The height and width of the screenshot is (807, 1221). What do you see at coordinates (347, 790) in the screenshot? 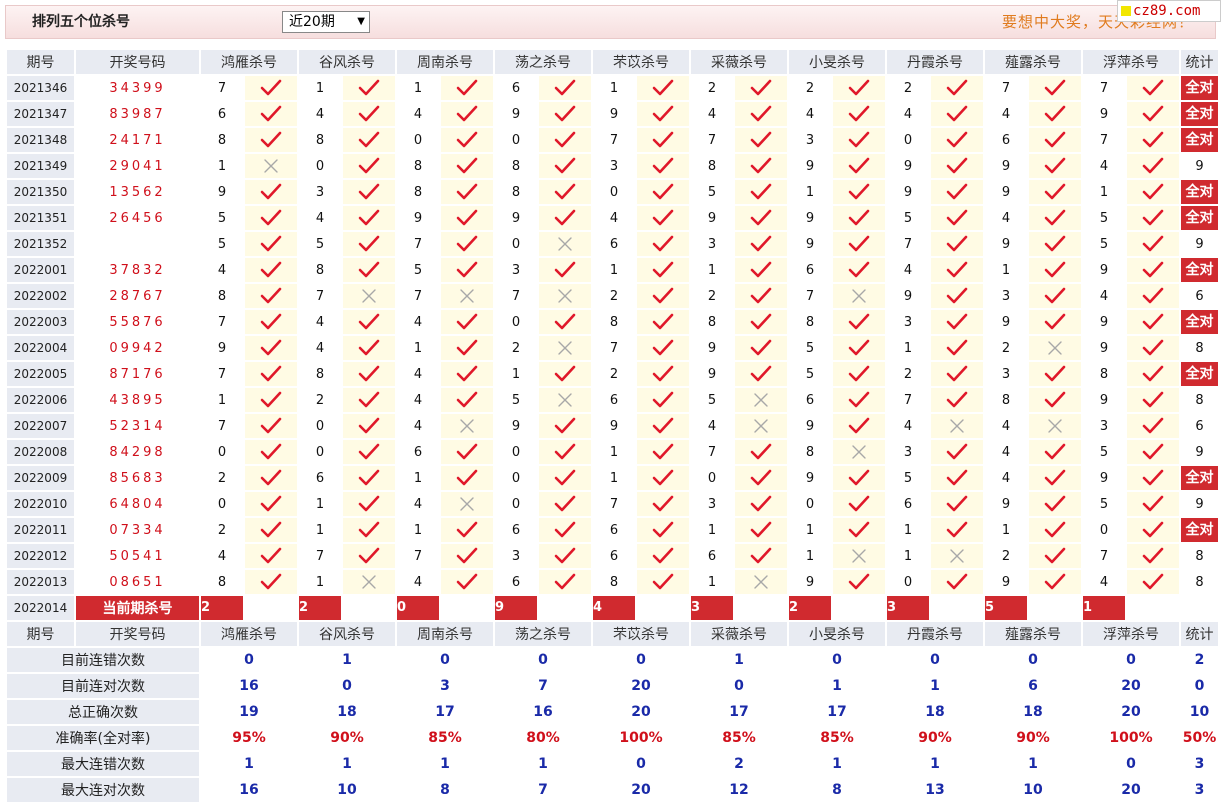
I see `summary-value: 10` at bounding box center [347, 790].